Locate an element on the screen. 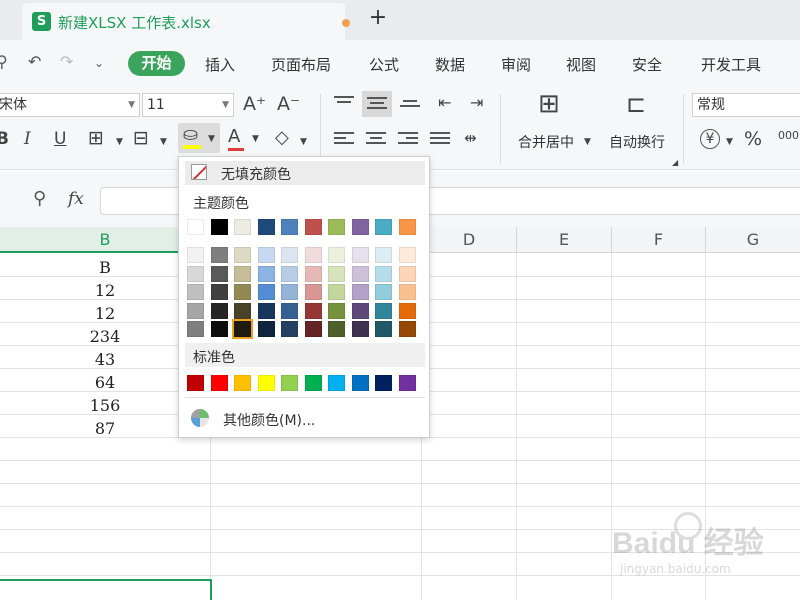 The image size is (800, 600). grow-font-button: A⁺ is located at coordinates (254, 104).